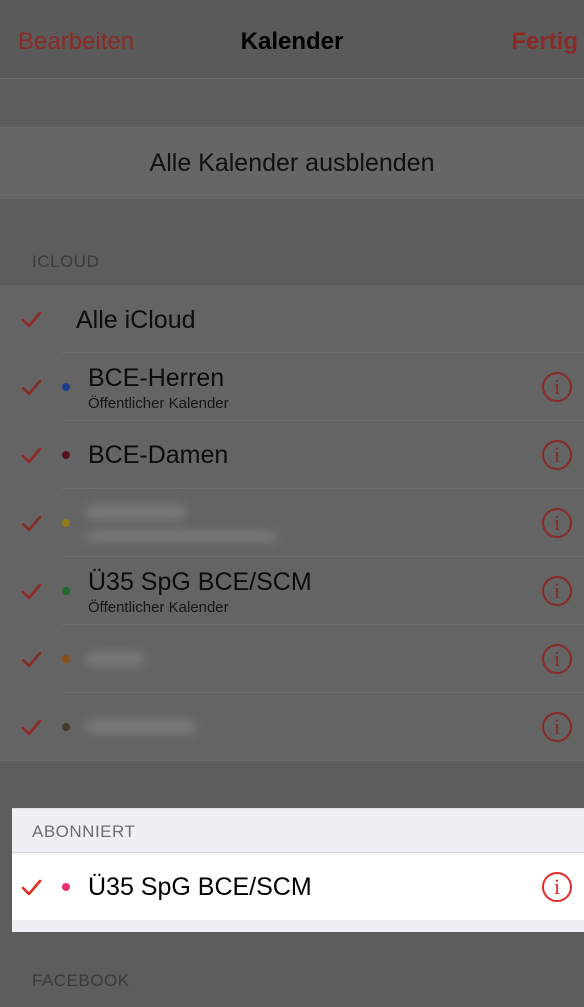  What do you see at coordinates (66, 261) in the screenshot?
I see `icloud-header-label: ICLOUD` at bounding box center [66, 261].